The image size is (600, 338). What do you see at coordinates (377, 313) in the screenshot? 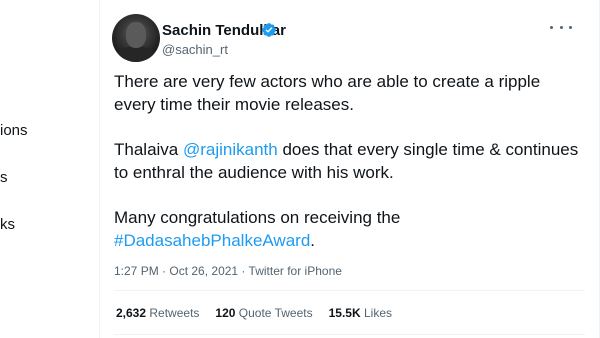
I see `likes-label: Likes` at bounding box center [377, 313].